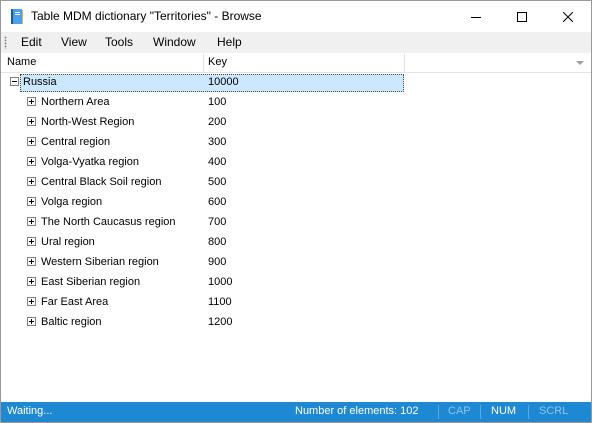 This screenshot has width=592, height=423. What do you see at coordinates (100, 262) in the screenshot?
I see `tree-row-name: Western Siberian region` at bounding box center [100, 262].